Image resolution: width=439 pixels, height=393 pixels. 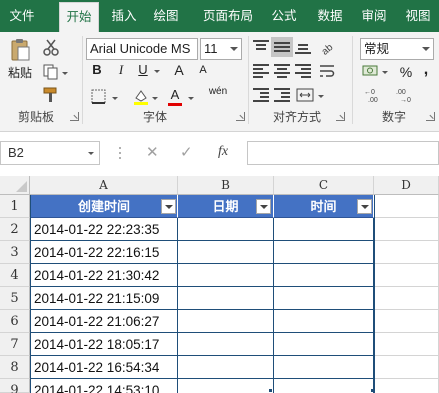 I want to click on cell-d3, so click(x=407, y=252).